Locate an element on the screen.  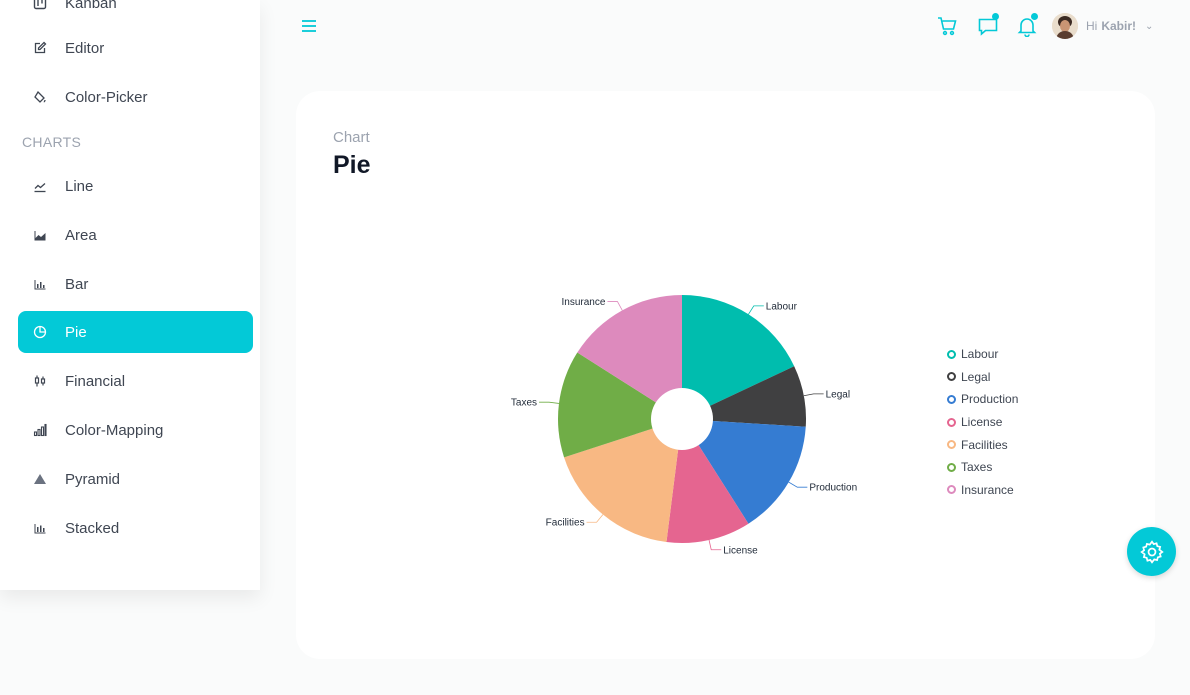
legend-item: Insurance is located at coordinates (982, 490).